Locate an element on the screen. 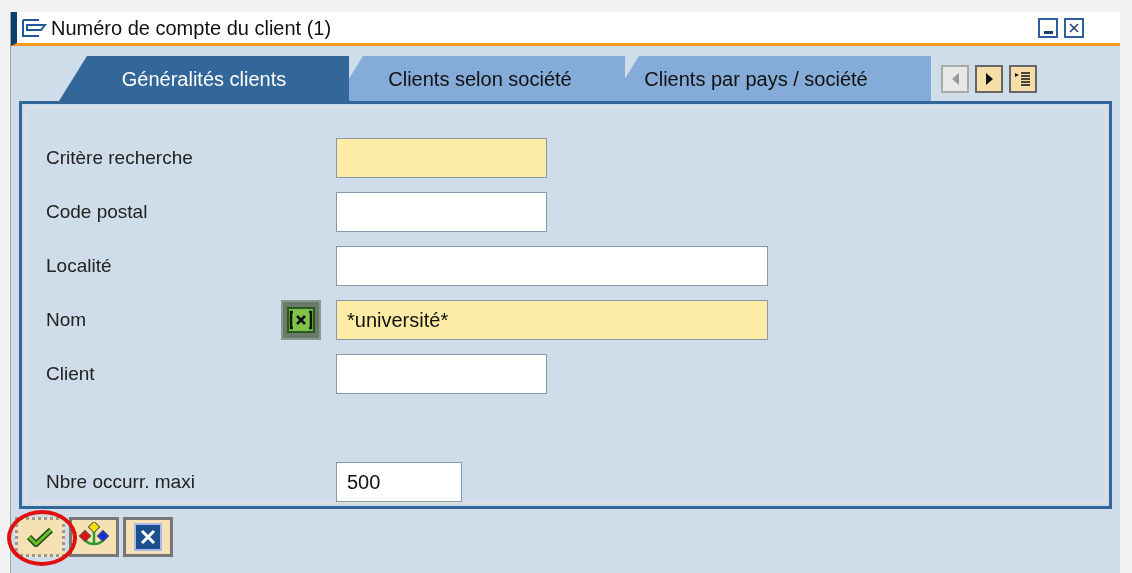  minimize-icon is located at coordinates (1048, 32).